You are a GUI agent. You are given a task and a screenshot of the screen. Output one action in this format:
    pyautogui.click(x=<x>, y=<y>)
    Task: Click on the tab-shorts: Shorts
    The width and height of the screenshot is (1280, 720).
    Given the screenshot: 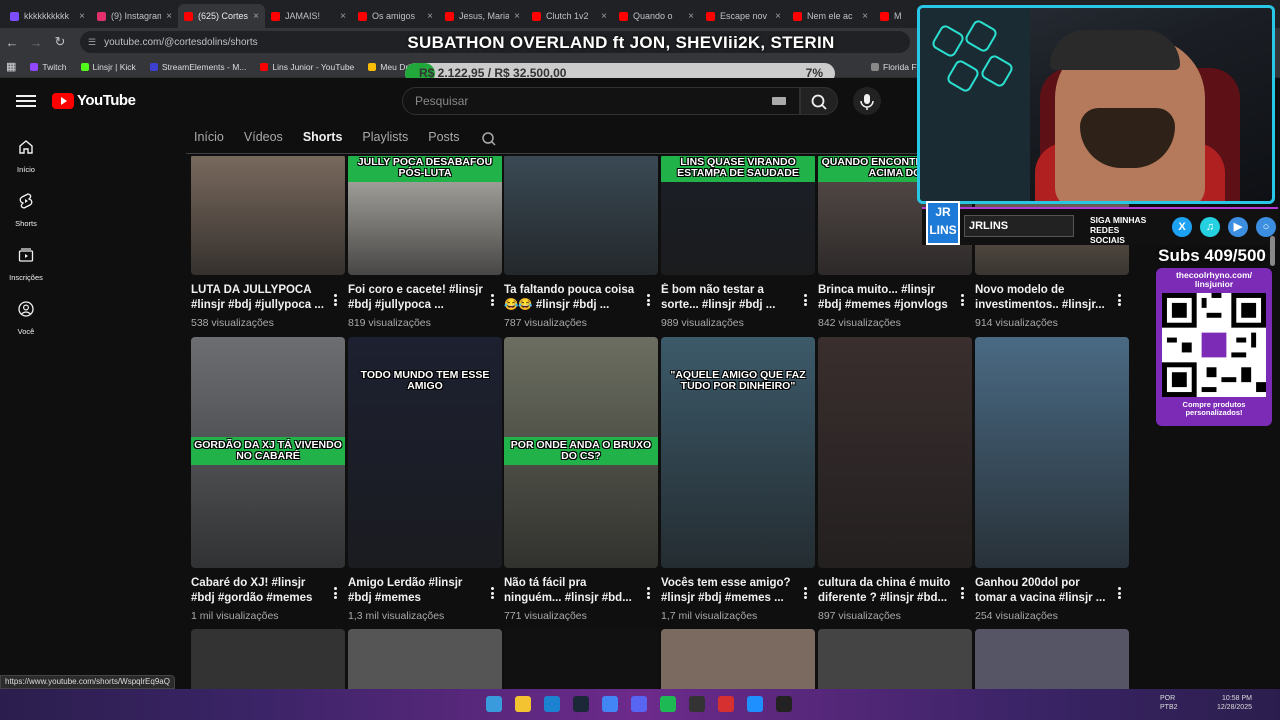 What is the action you would take?
    pyautogui.click(x=323, y=138)
    